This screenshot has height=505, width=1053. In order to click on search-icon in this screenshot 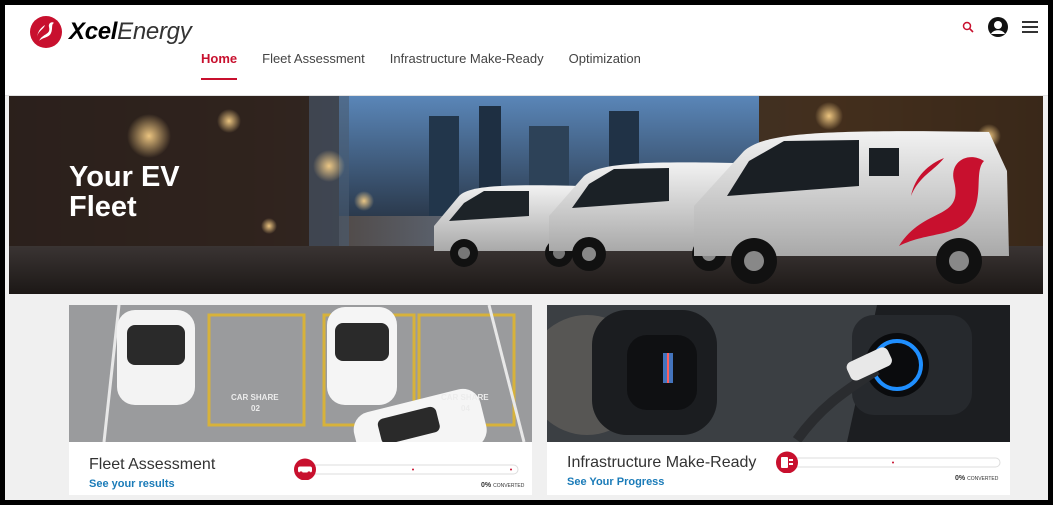, I will do `click(968, 27)`.